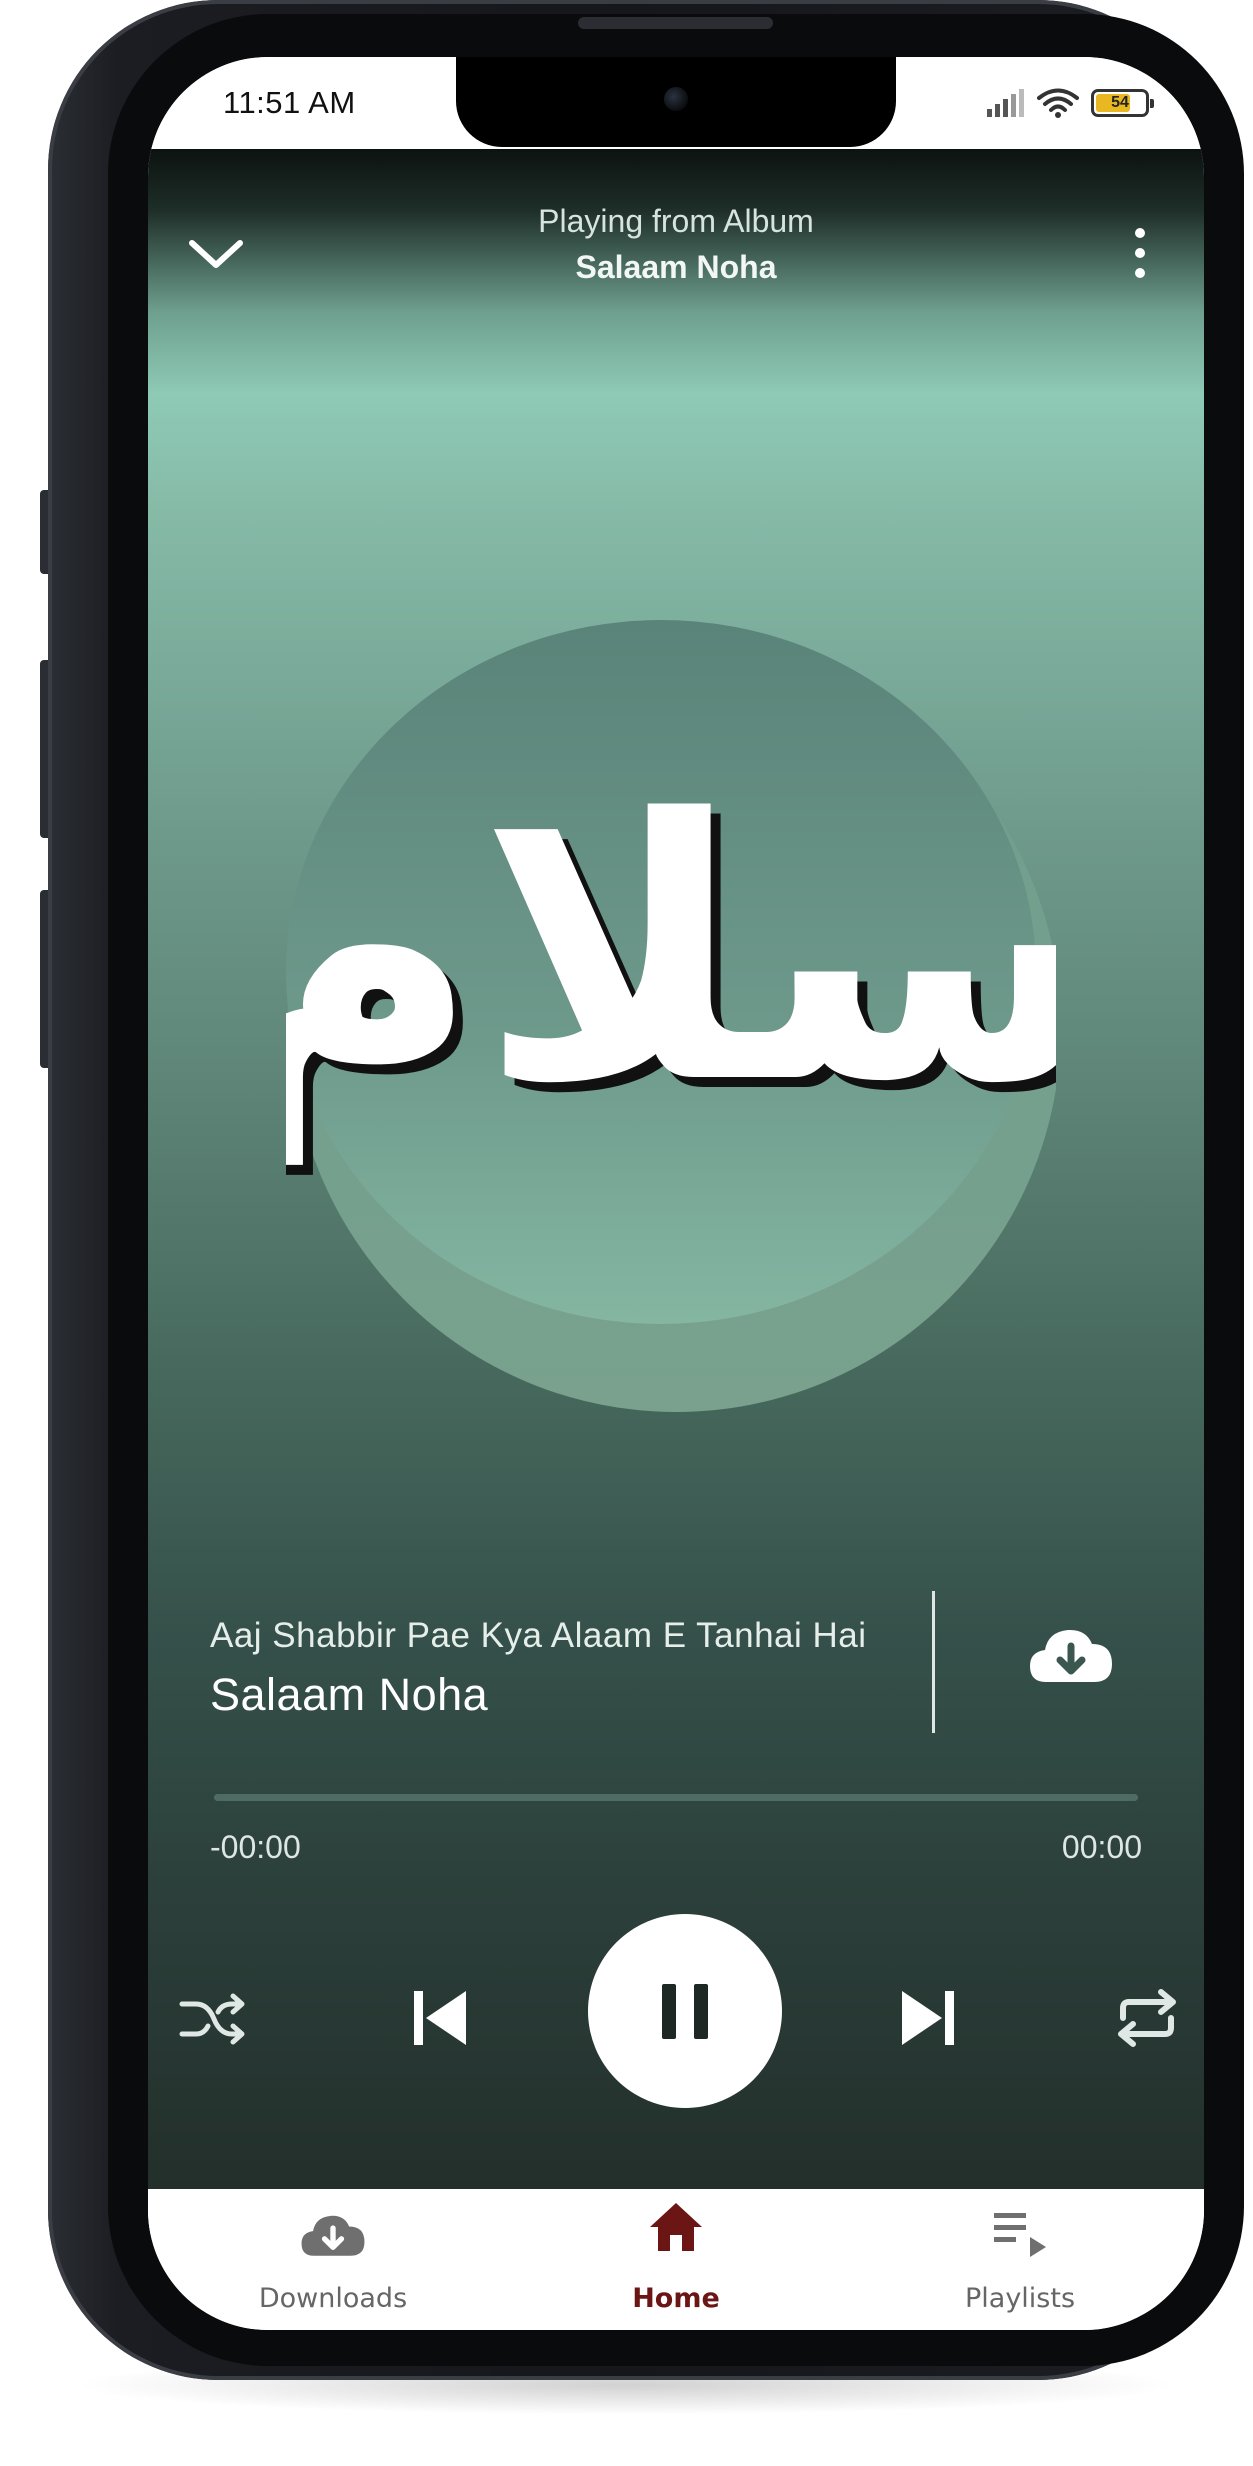  Describe the element at coordinates (928, 2018) in the screenshot. I see `skip-next-icon` at that location.